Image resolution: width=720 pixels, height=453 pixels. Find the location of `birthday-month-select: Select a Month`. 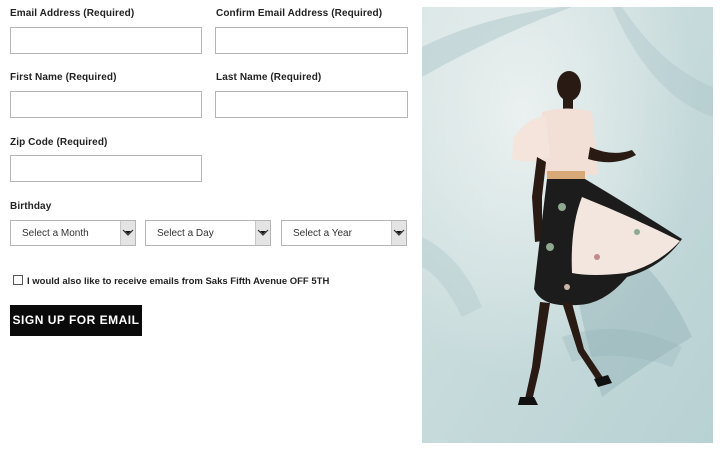

birthday-month-select: Select a Month is located at coordinates (73, 233).